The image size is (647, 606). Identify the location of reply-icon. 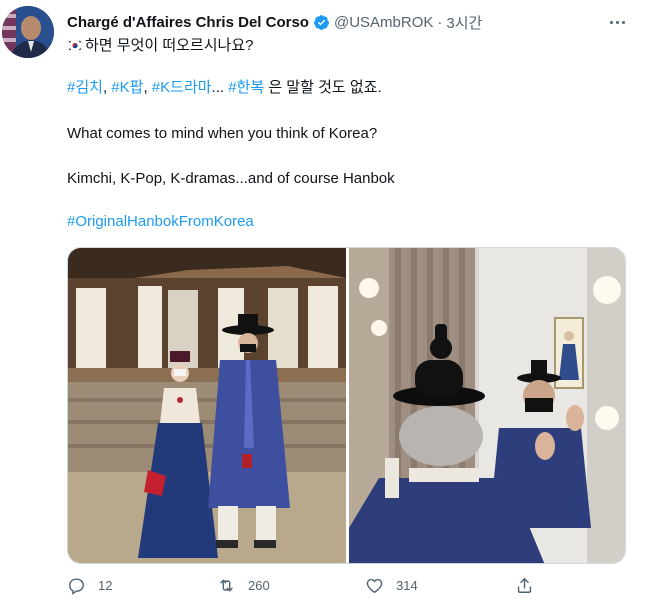
(76, 585).